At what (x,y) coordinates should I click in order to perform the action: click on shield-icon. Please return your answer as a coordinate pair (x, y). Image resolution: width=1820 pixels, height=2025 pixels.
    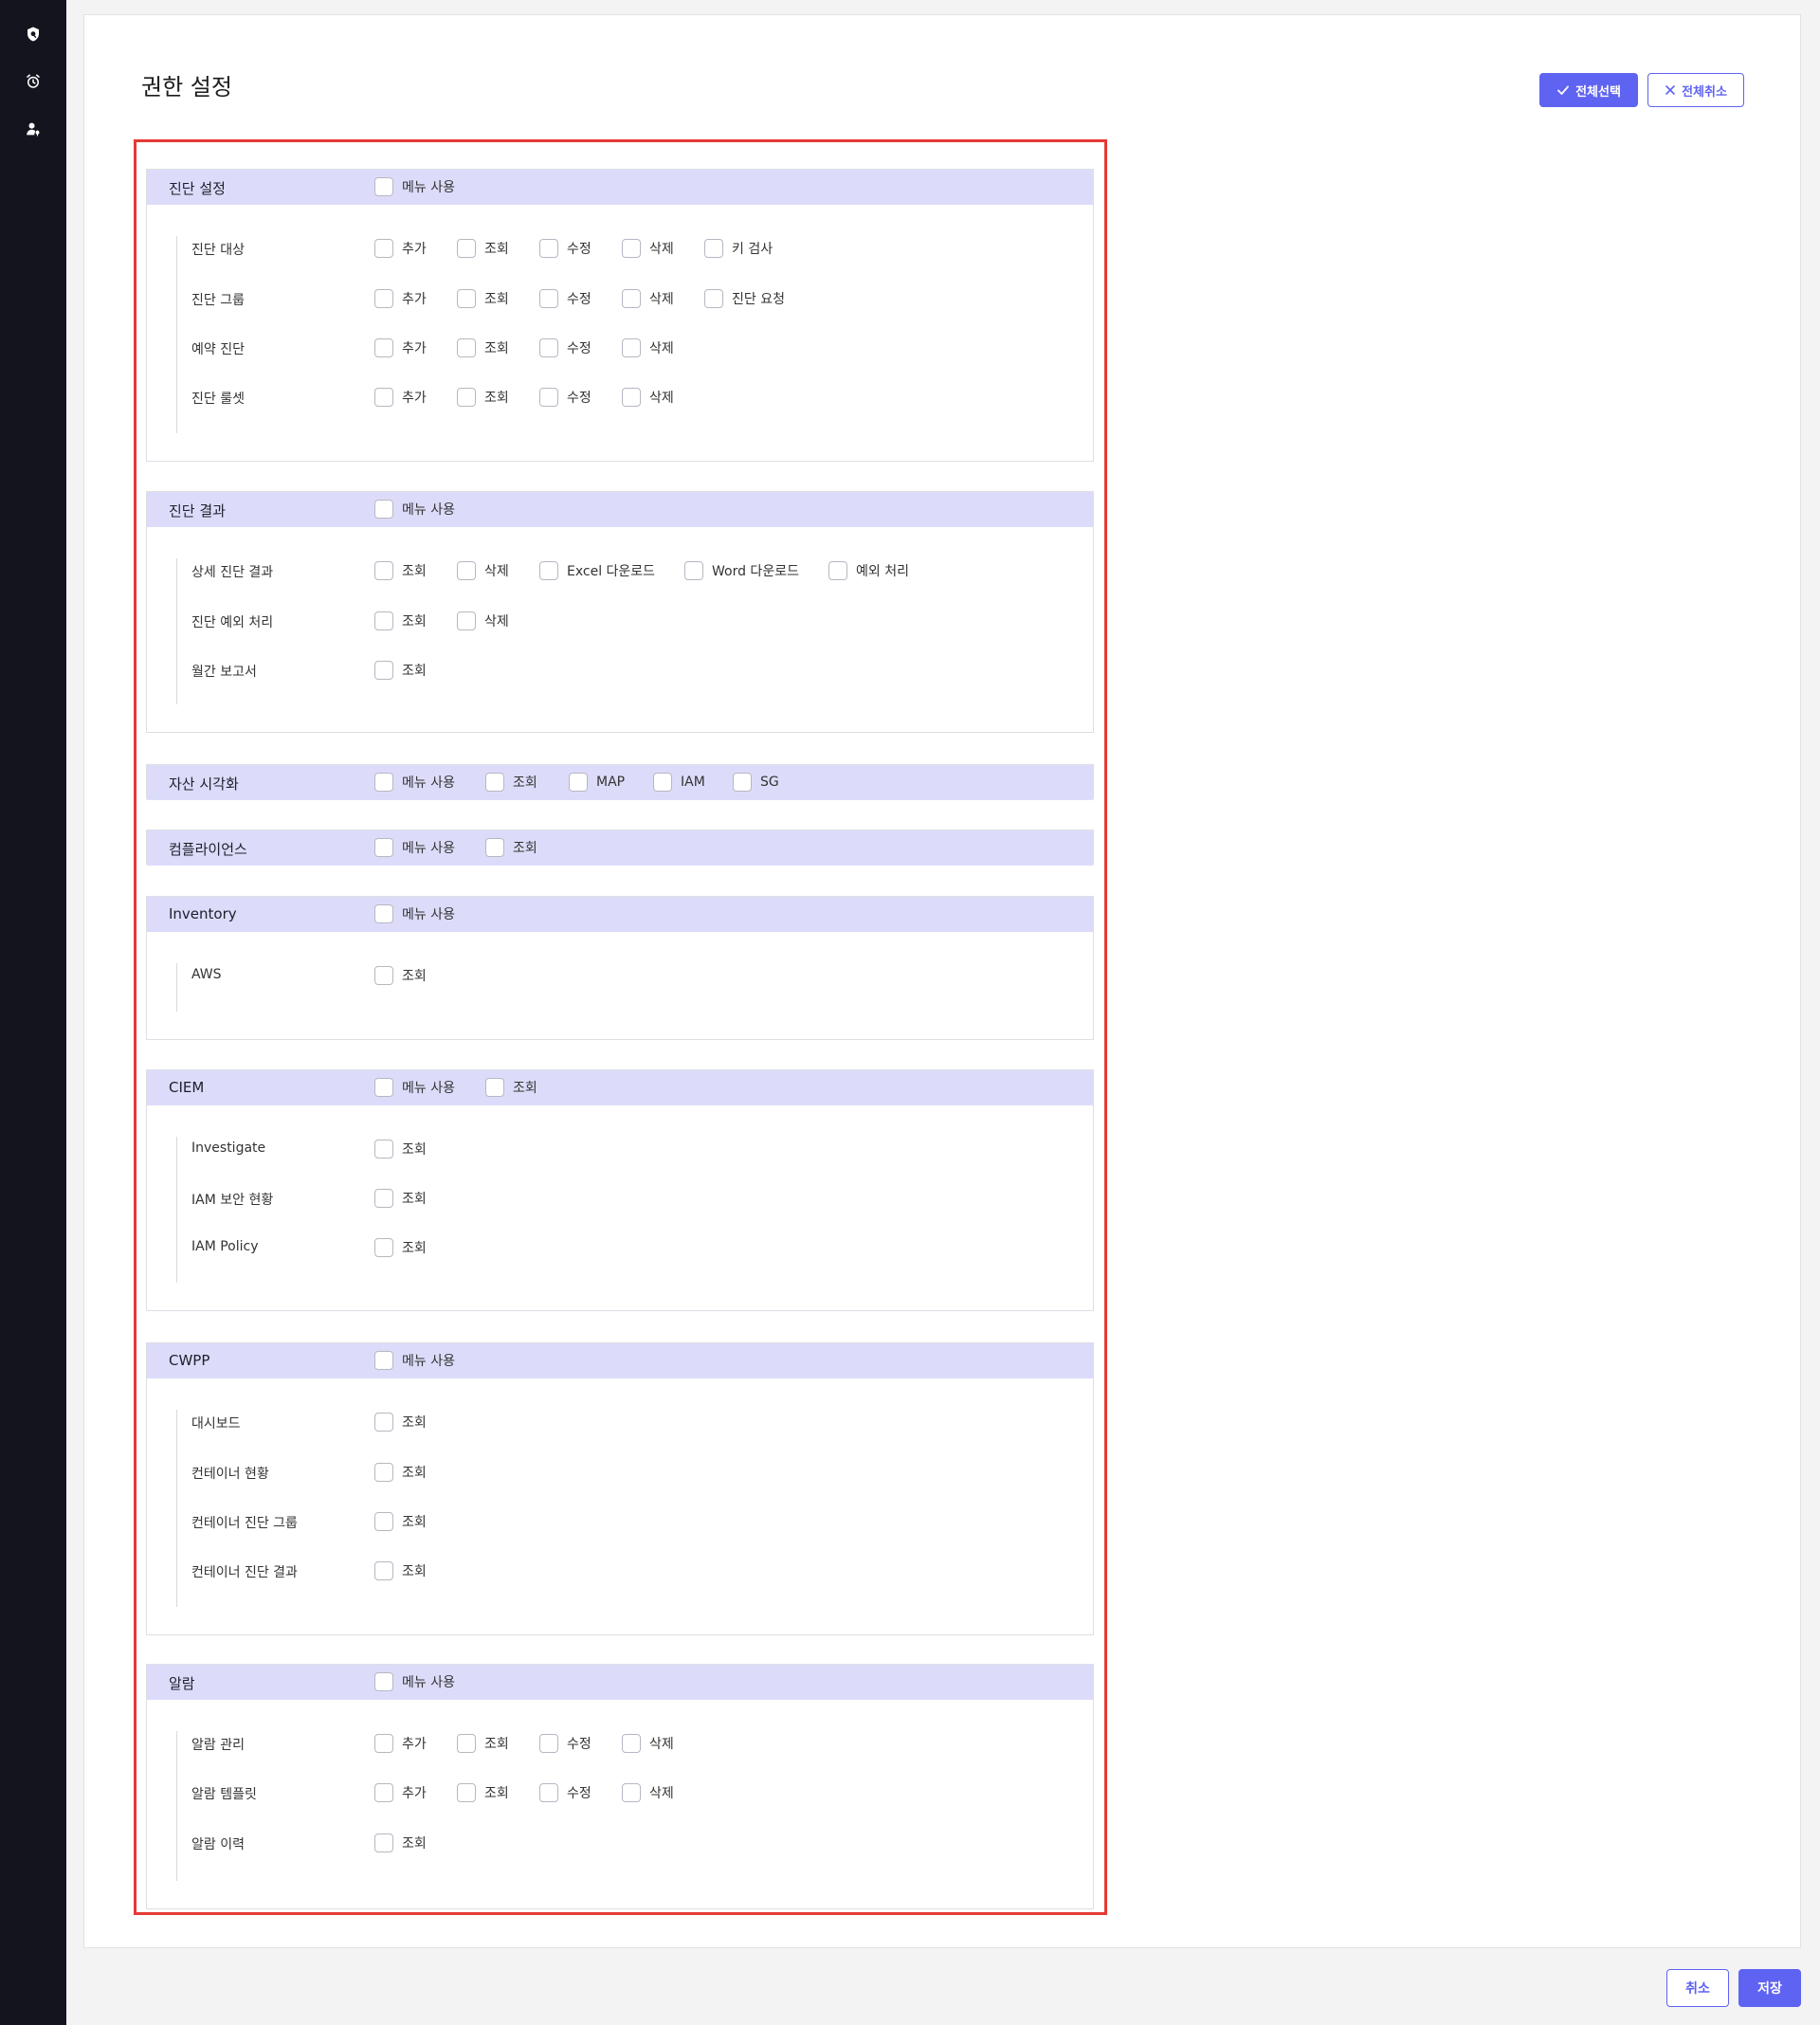
    Looking at the image, I should click on (33, 34).